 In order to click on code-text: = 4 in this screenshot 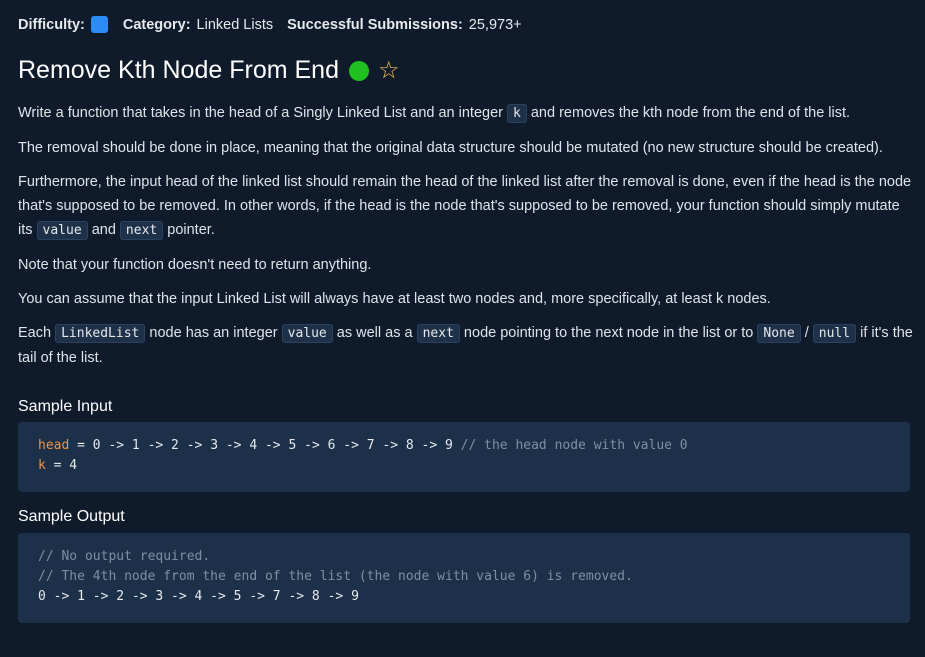, I will do `click(61, 465)`.